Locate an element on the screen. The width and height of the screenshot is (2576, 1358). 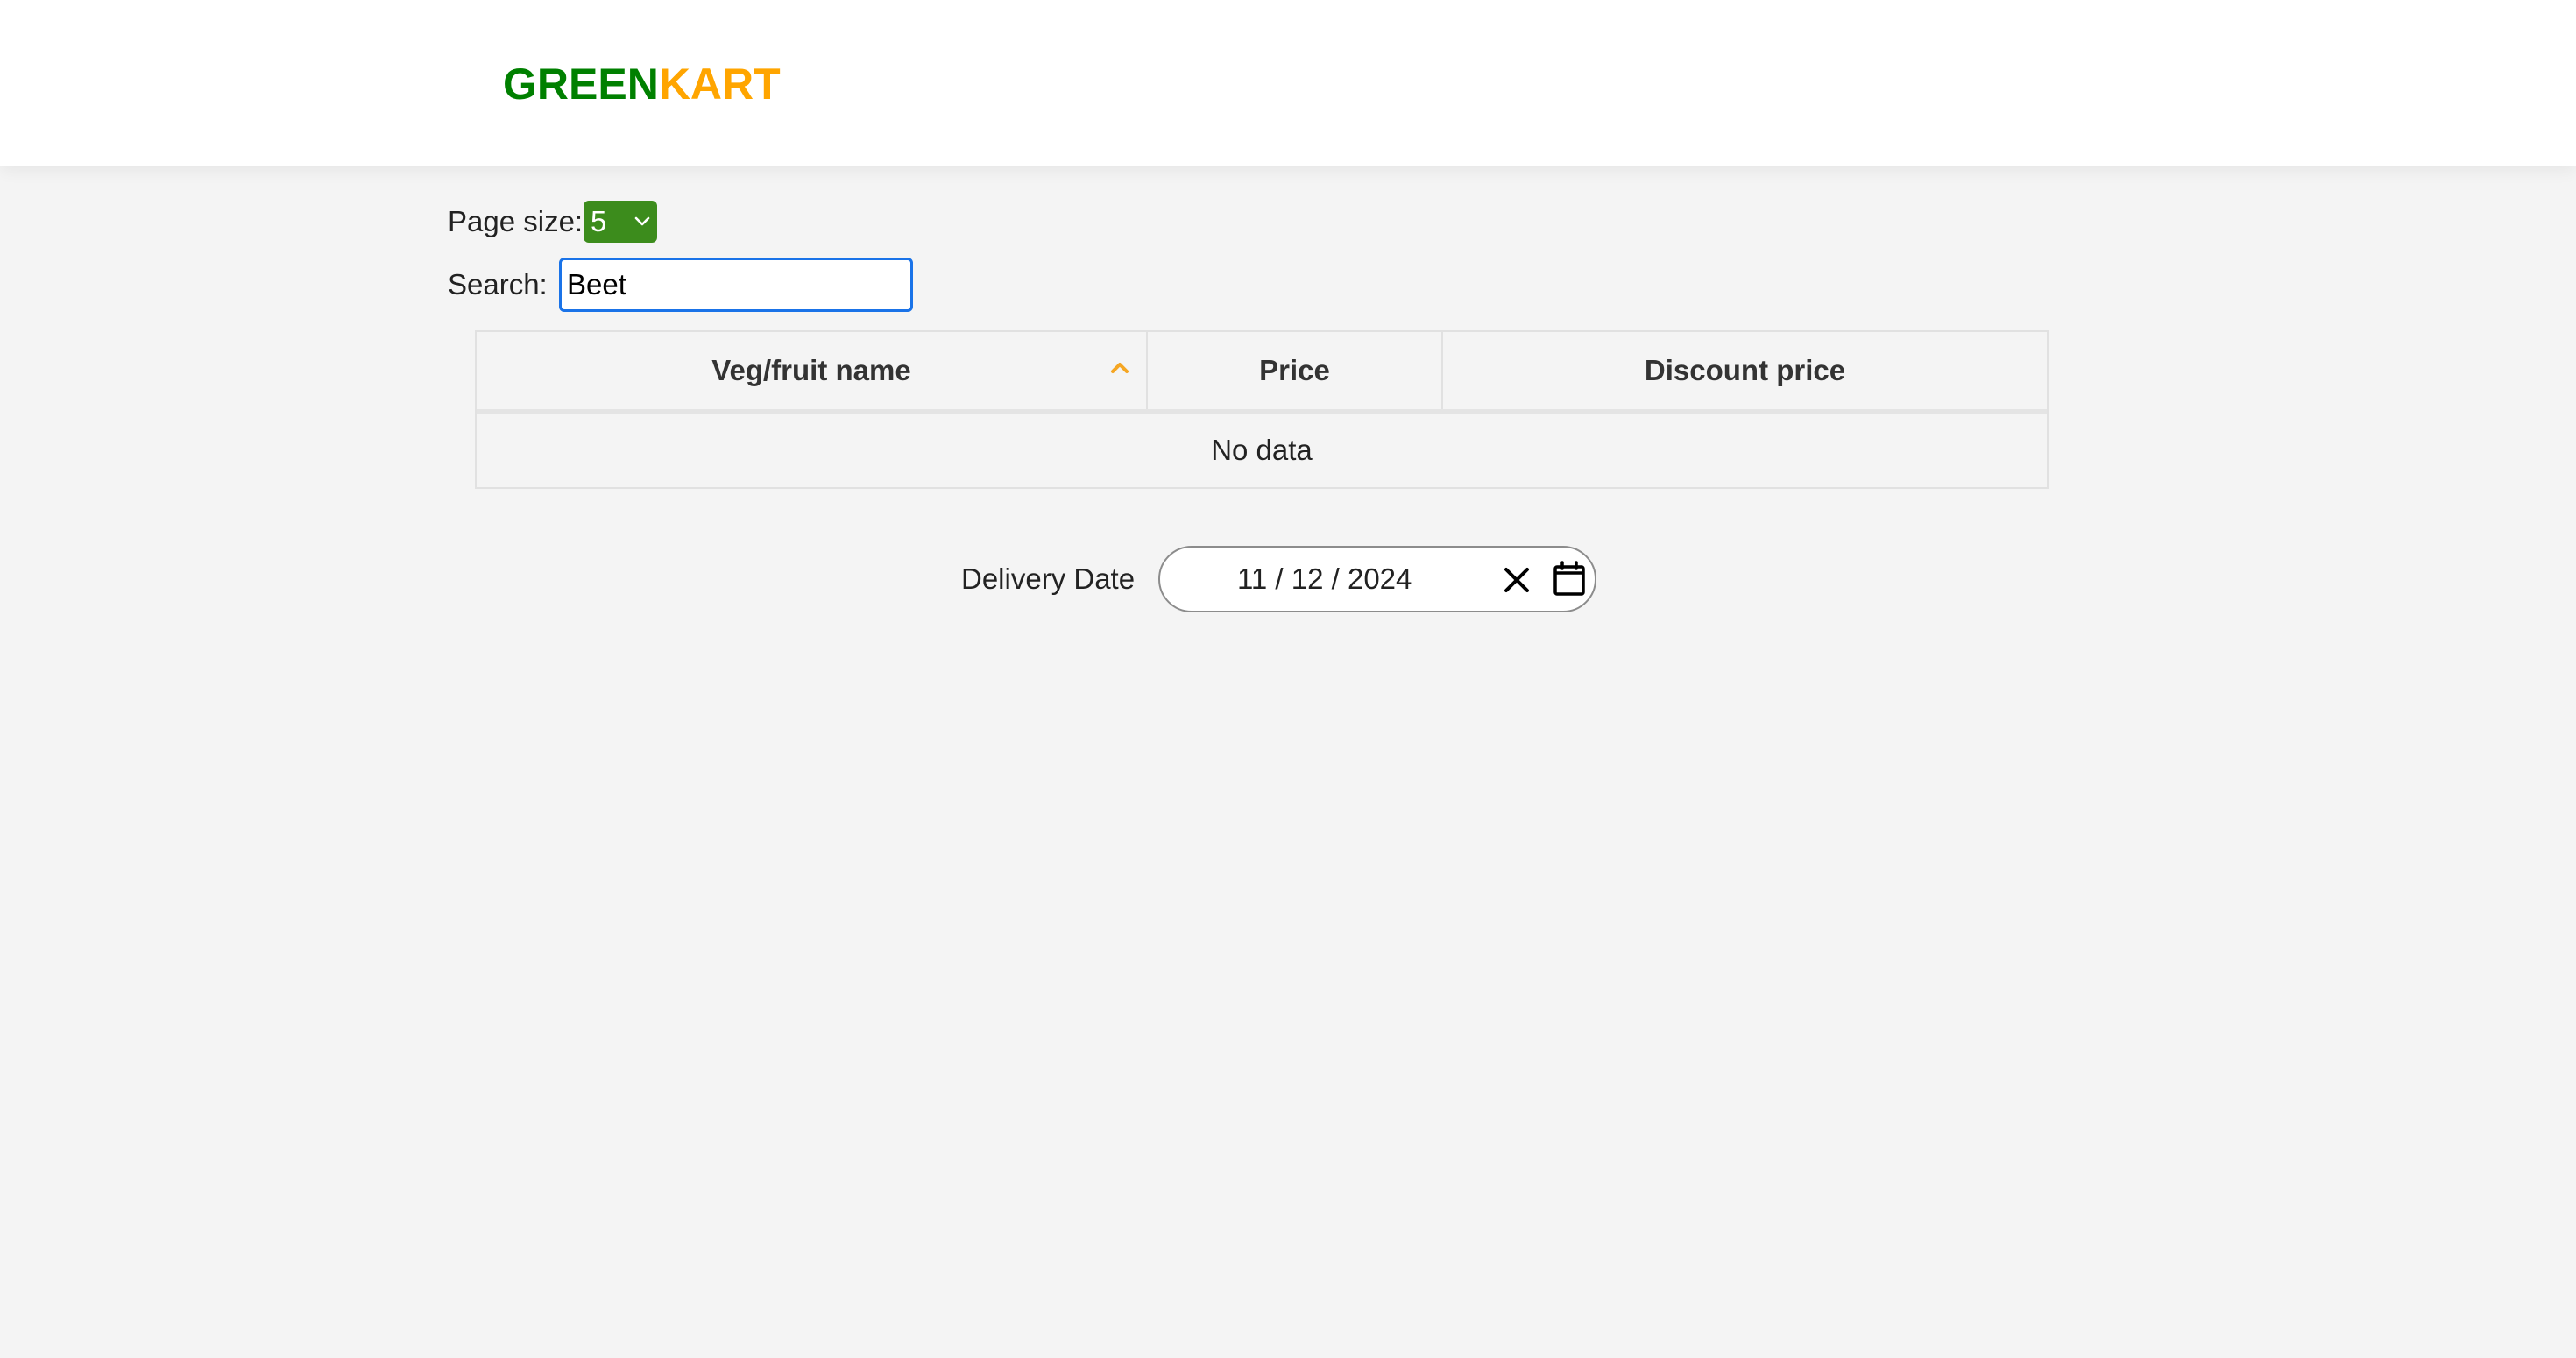
column-header-name: Veg/fruit name is located at coordinates (812, 370).